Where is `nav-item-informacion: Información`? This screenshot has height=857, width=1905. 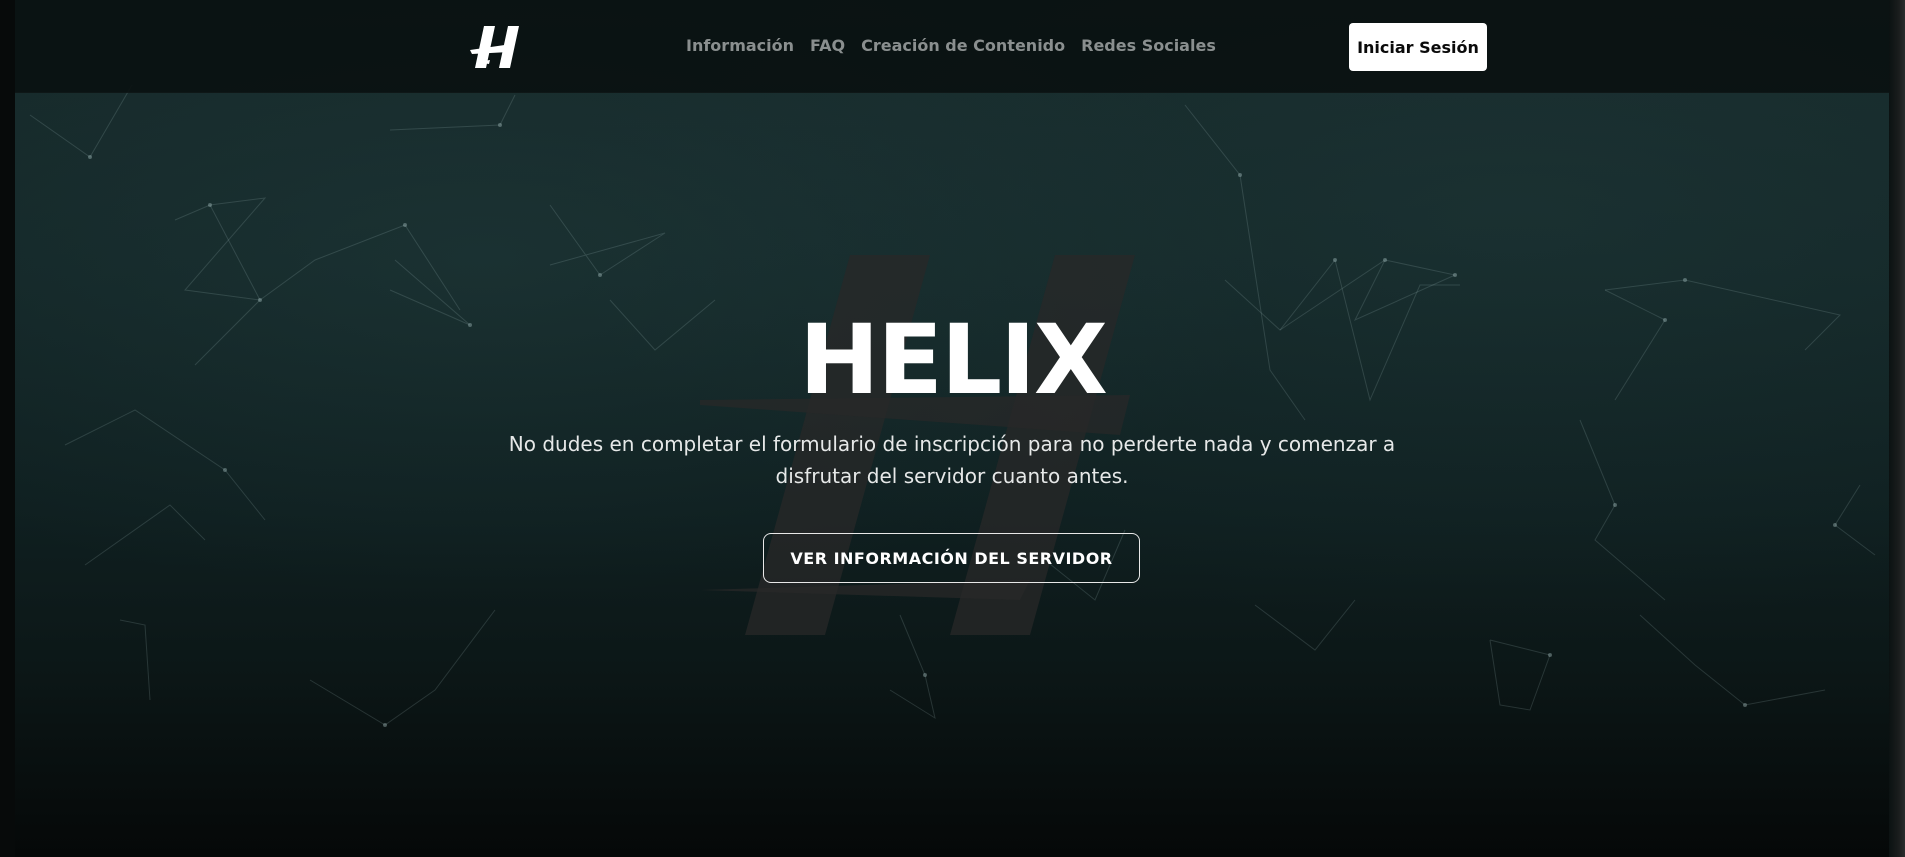 nav-item-informacion: Información is located at coordinates (740, 45).